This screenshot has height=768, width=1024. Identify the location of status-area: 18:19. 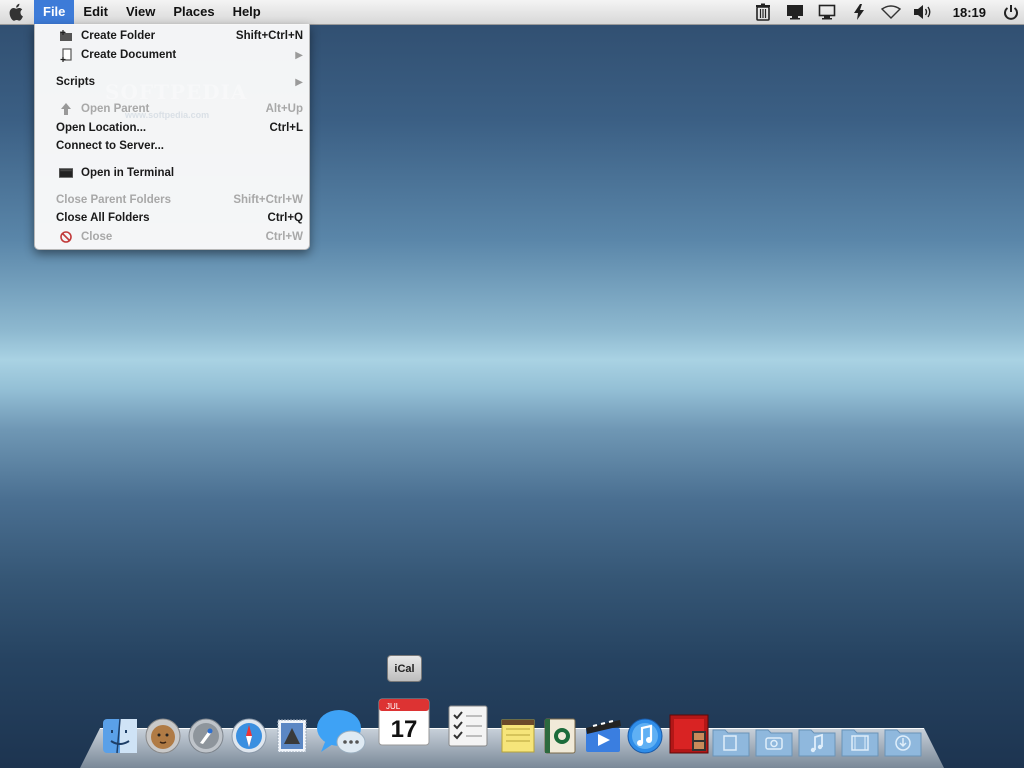
(885, 12).